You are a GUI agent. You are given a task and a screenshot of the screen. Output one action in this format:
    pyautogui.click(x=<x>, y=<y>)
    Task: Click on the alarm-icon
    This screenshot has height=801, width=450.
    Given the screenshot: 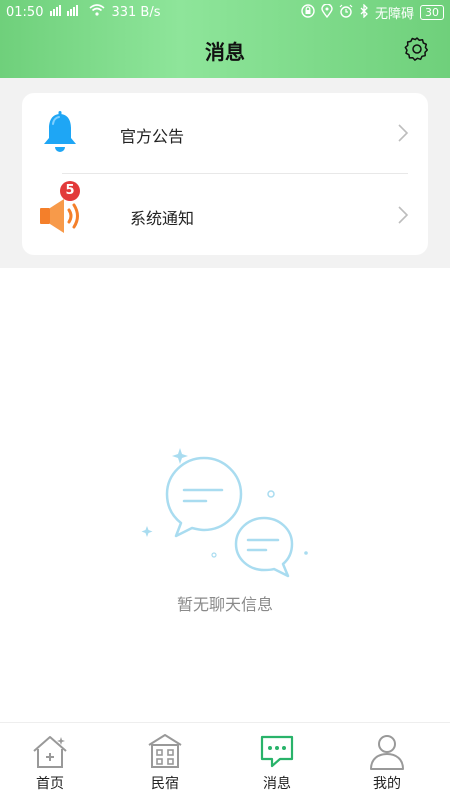 What is the action you would take?
    pyautogui.click(x=346, y=13)
    